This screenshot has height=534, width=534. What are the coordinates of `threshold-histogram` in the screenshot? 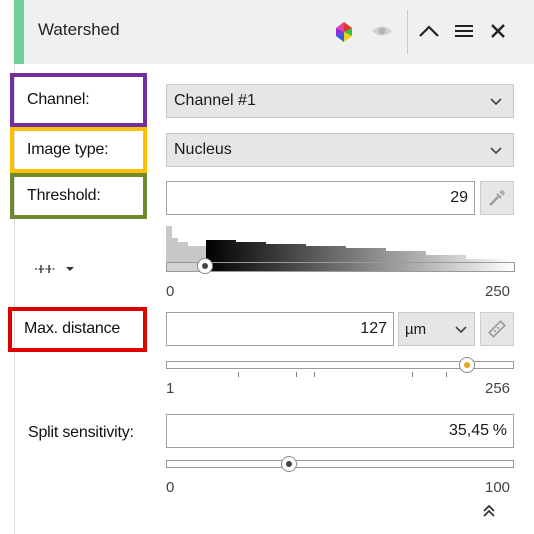 It's located at (340, 249).